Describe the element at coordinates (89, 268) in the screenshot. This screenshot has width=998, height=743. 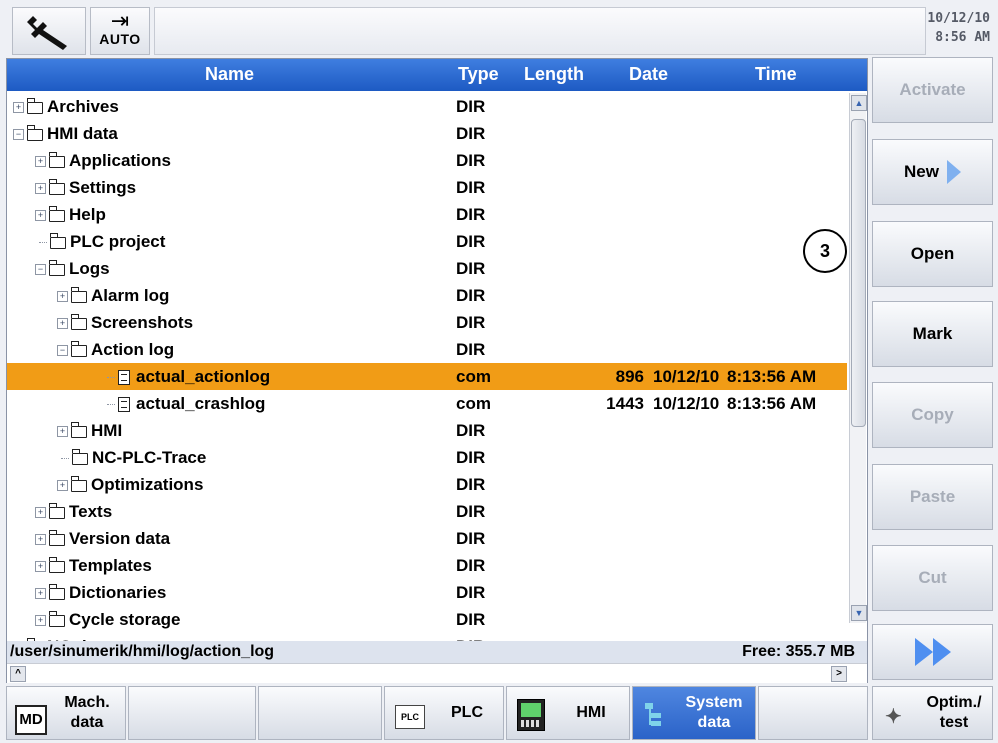
I see `row-name: Logs` at that location.